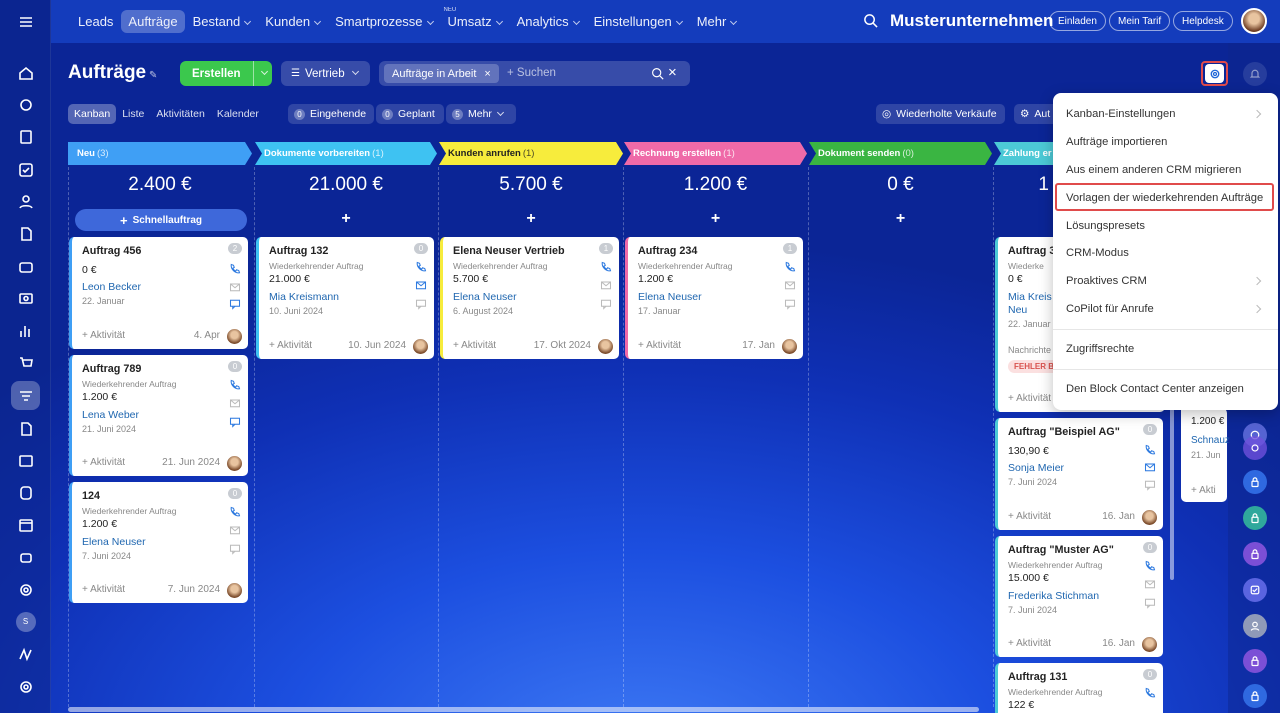 The height and width of the screenshot is (713, 1280). I want to click on clear-icon: ×, so click(672, 72).